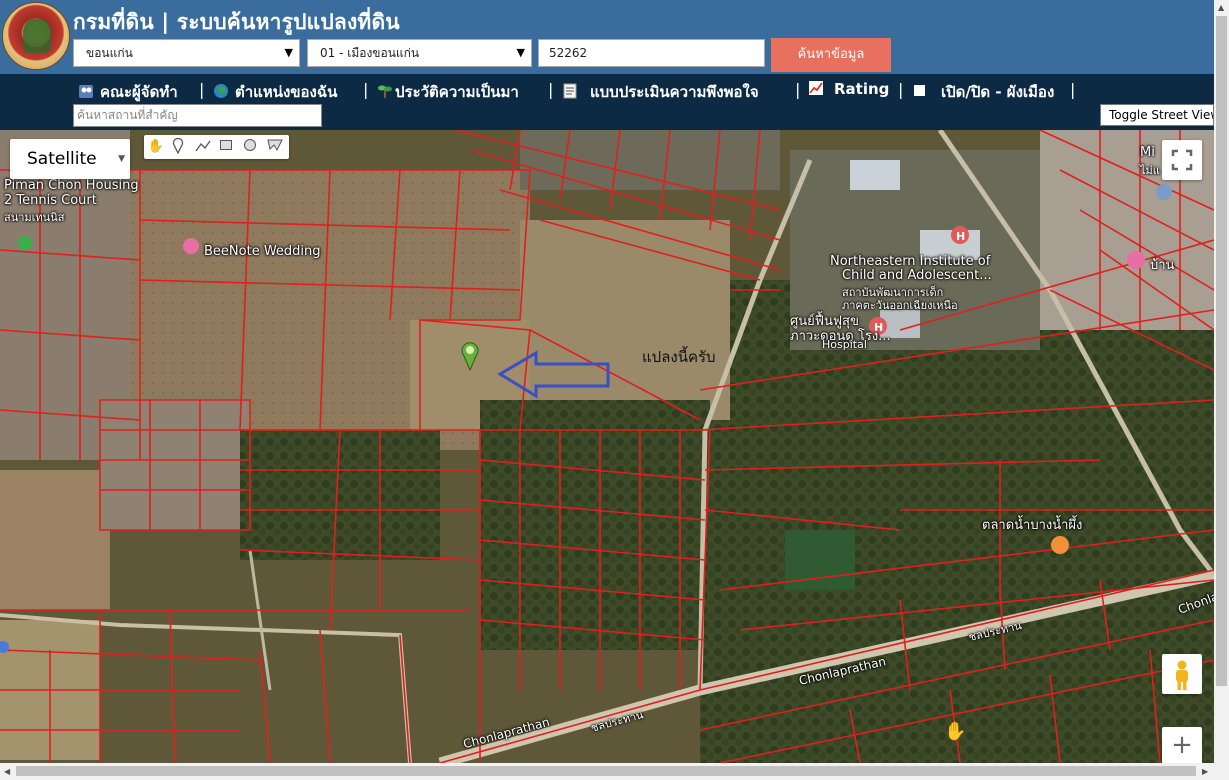  Describe the element at coordinates (236, 22) in the screenshot. I see `page-title: กรมที่ดิน | ระบบค้นหารูปแปลงที่ดิน` at that location.